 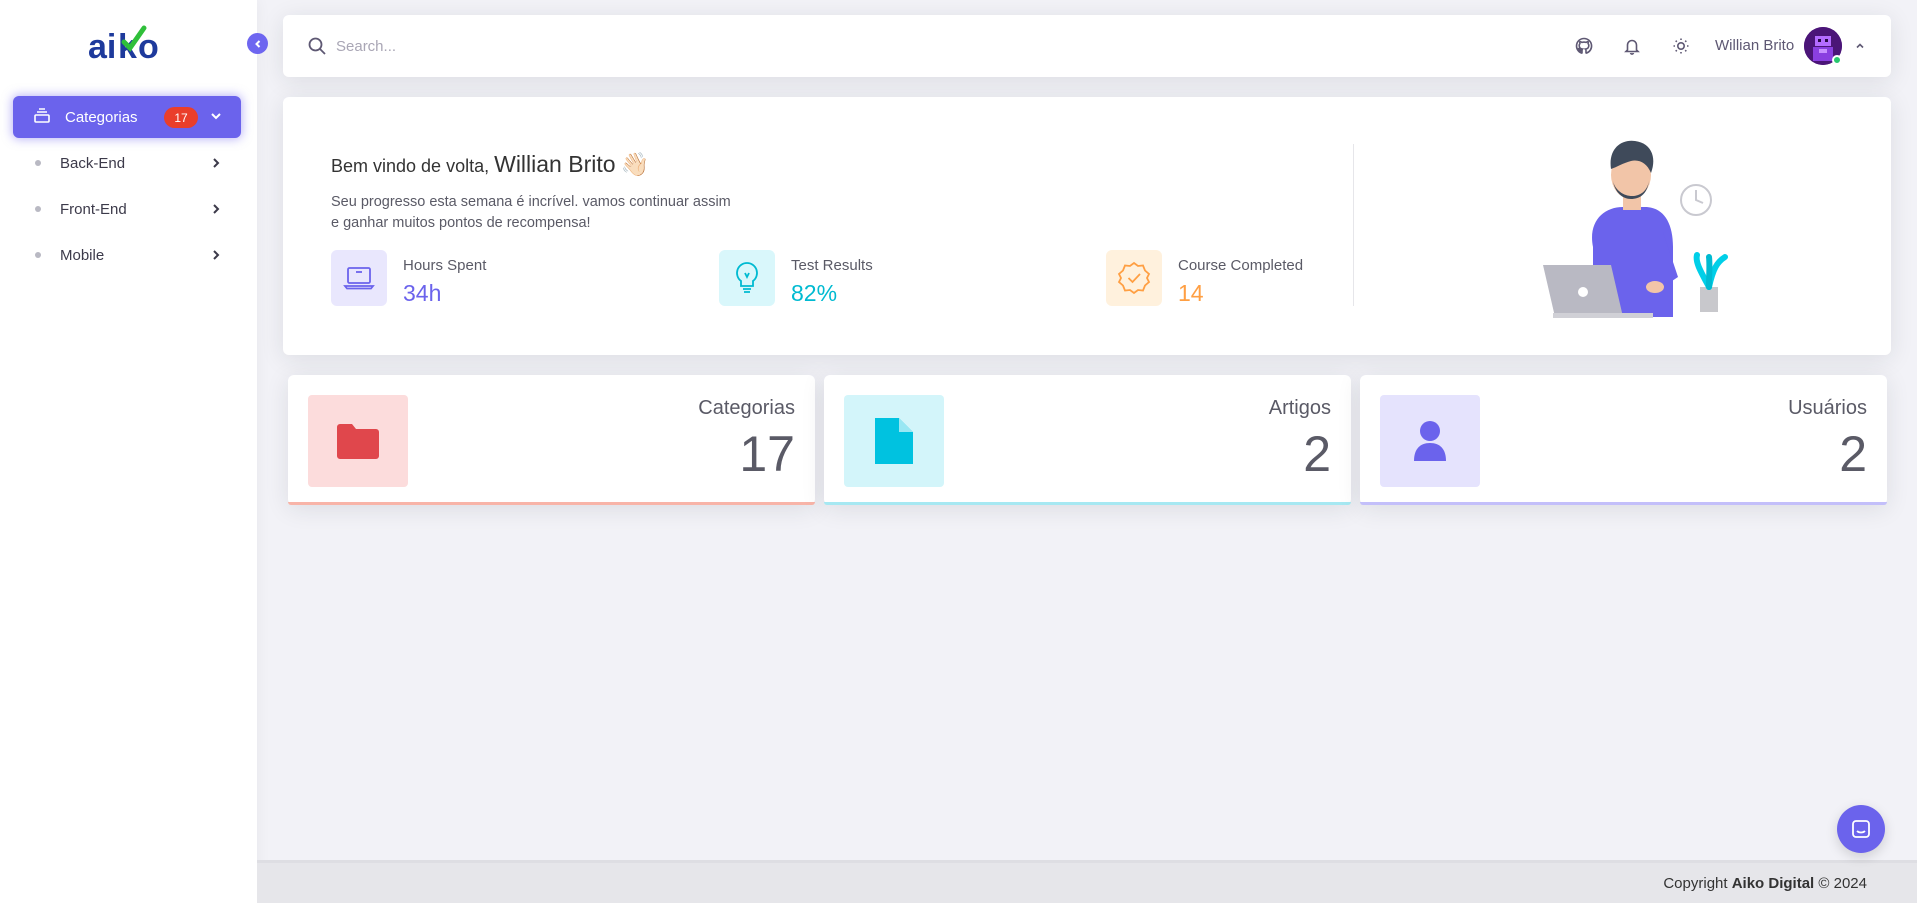 I want to click on card-label: Categorias, so click(x=746, y=408).